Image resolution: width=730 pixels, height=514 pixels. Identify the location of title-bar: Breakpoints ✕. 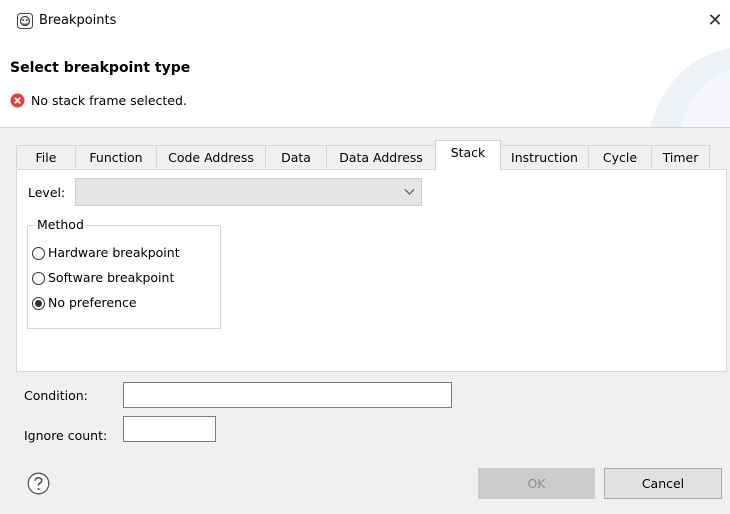
(365, 20).